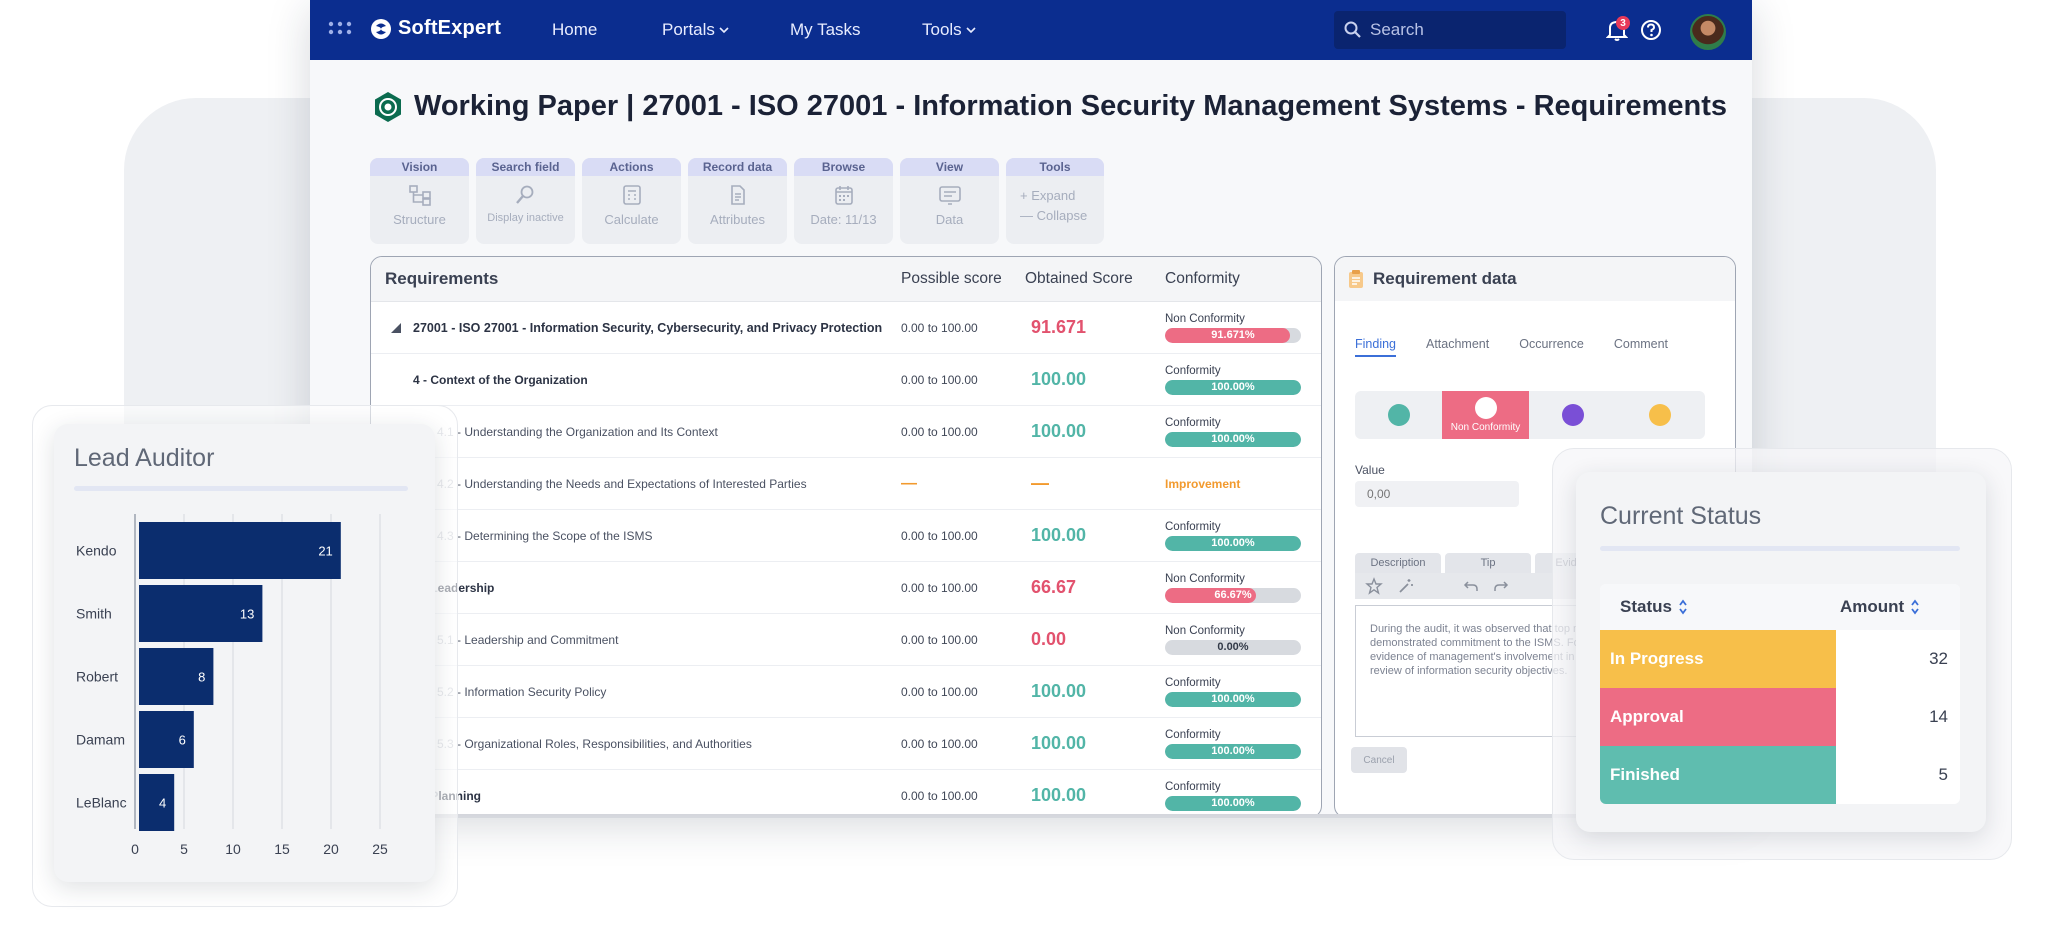 The width and height of the screenshot is (2060, 927). What do you see at coordinates (949, 30) in the screenshot?
I see `nav-tools: Tools` at bounding box center [949, 30].